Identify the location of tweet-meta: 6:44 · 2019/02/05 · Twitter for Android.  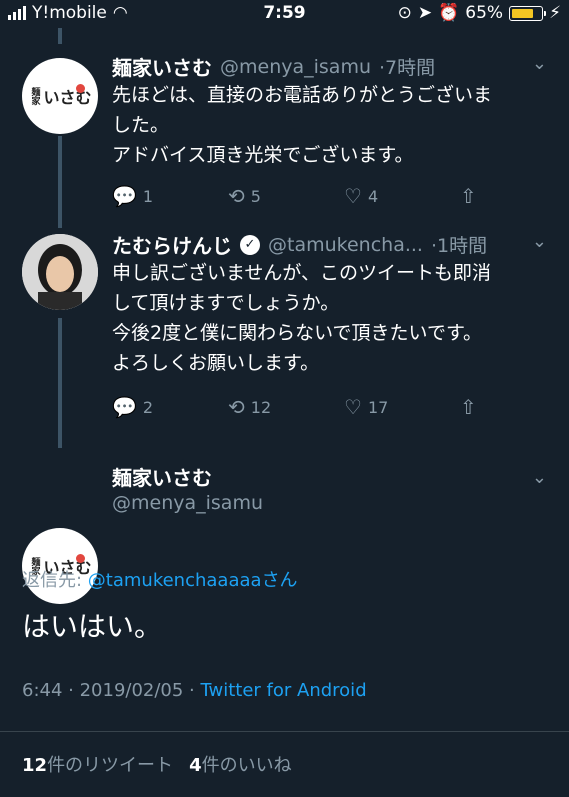
(194, 690).